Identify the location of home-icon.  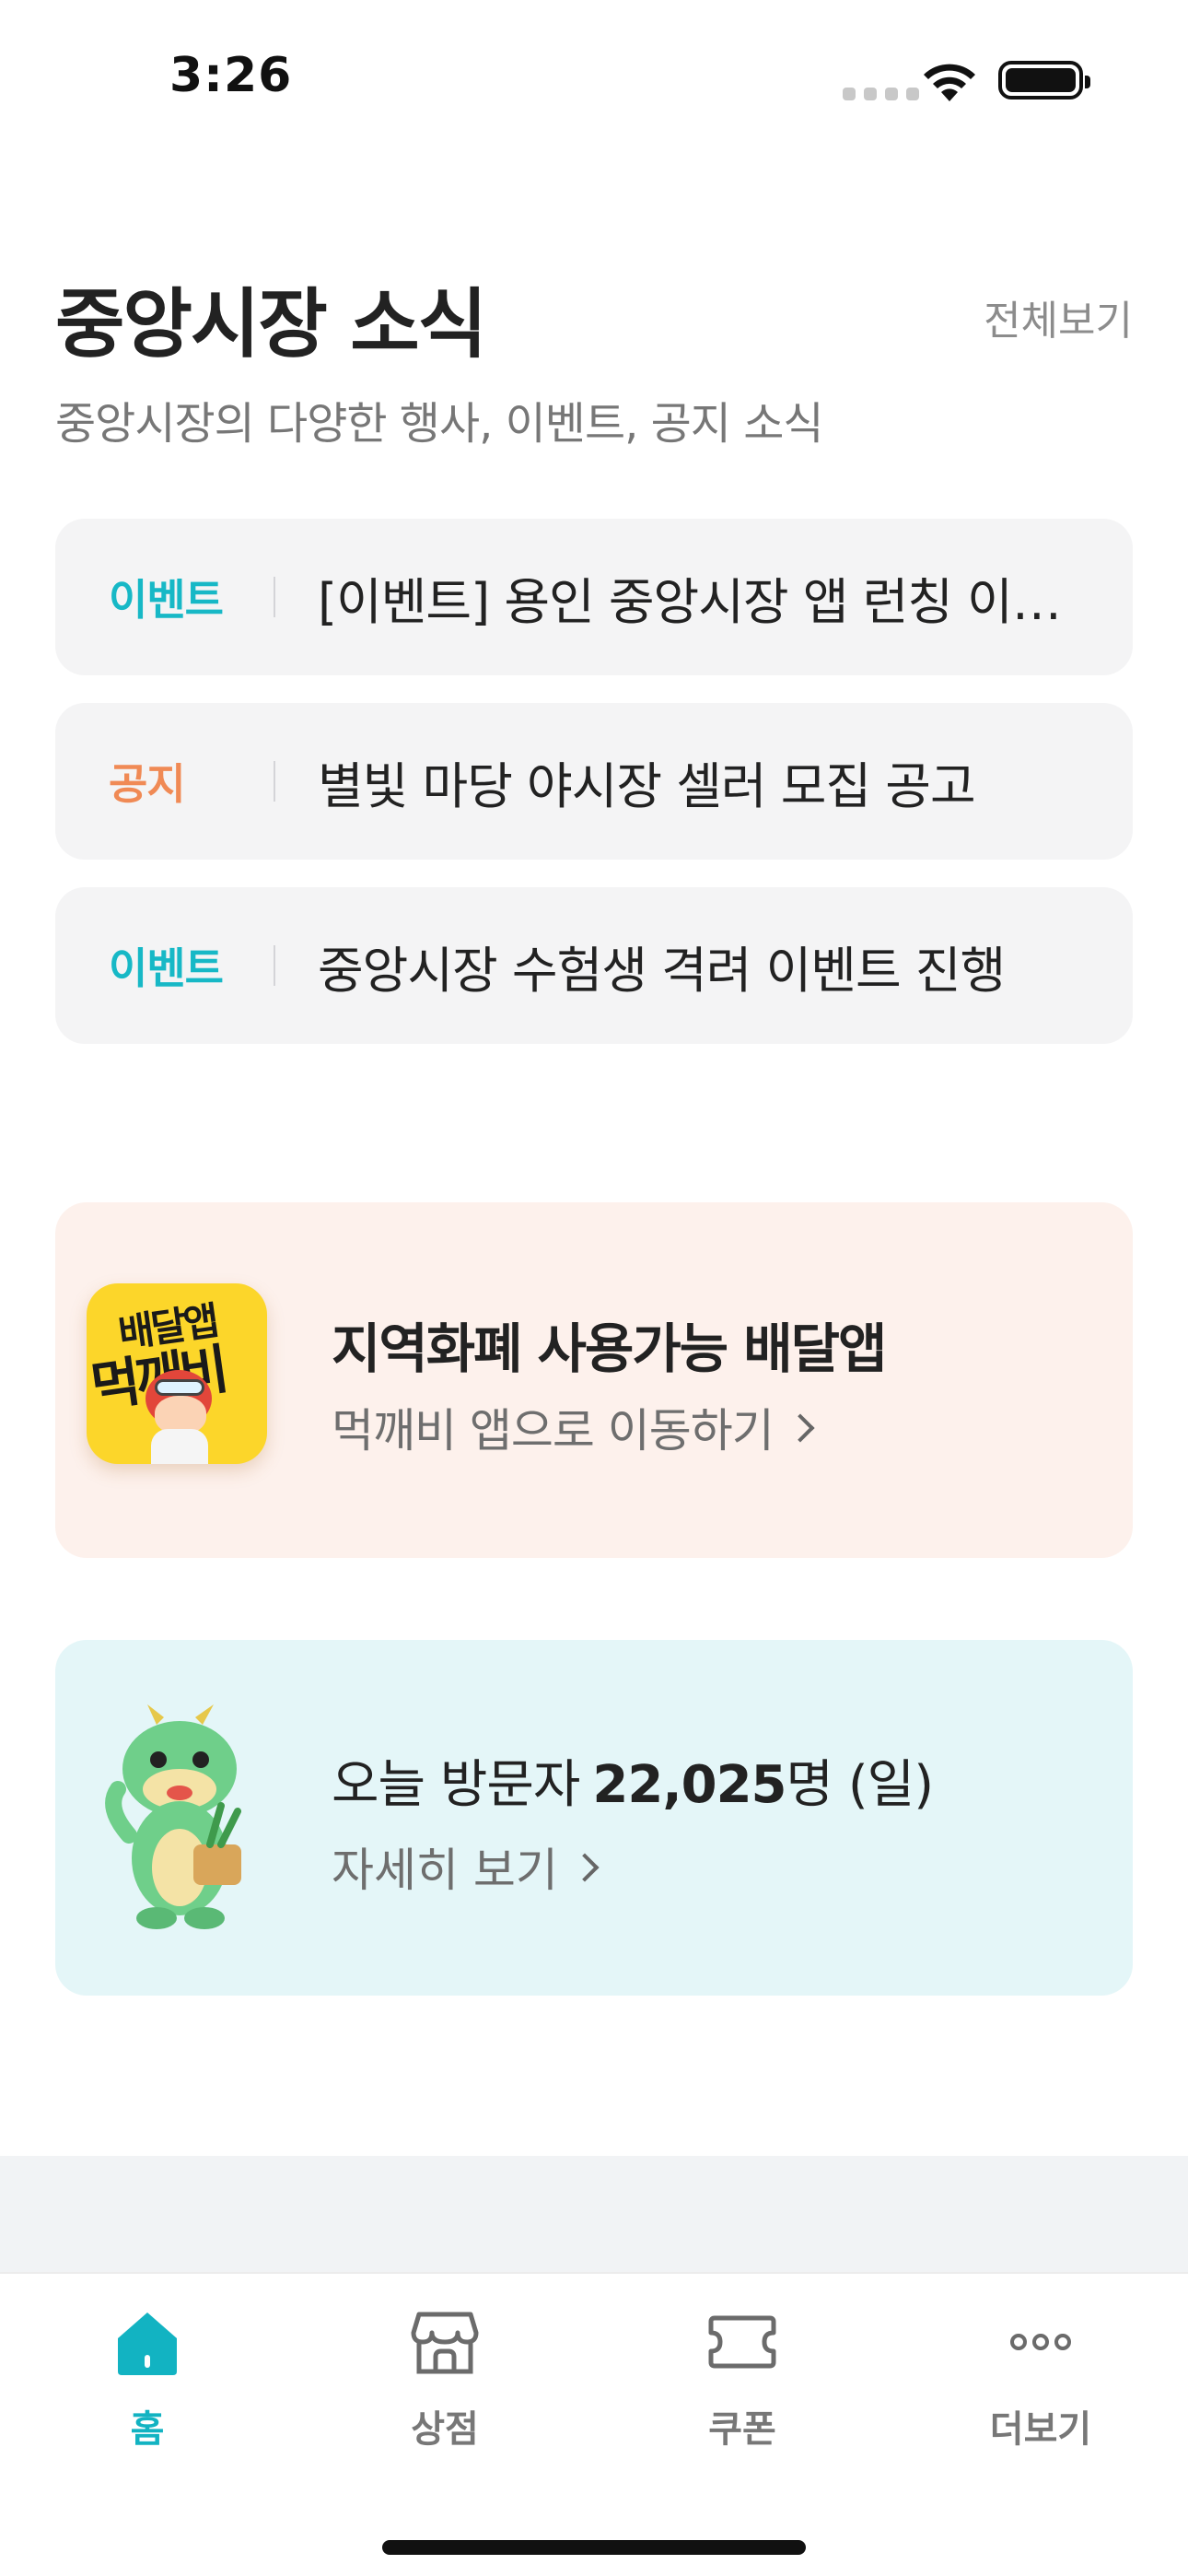
(147, 2344).